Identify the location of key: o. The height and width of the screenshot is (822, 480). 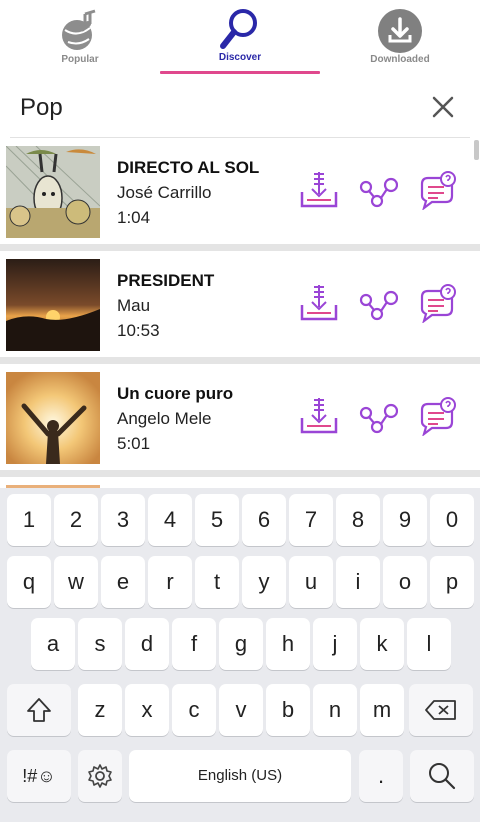
(405, 582).